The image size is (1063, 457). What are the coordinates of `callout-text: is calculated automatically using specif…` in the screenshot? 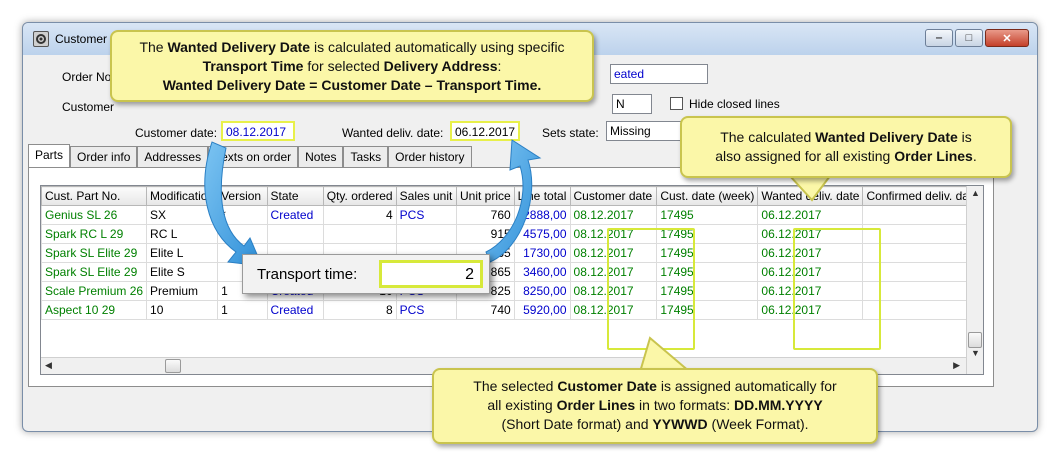 It's located at (437, 47).